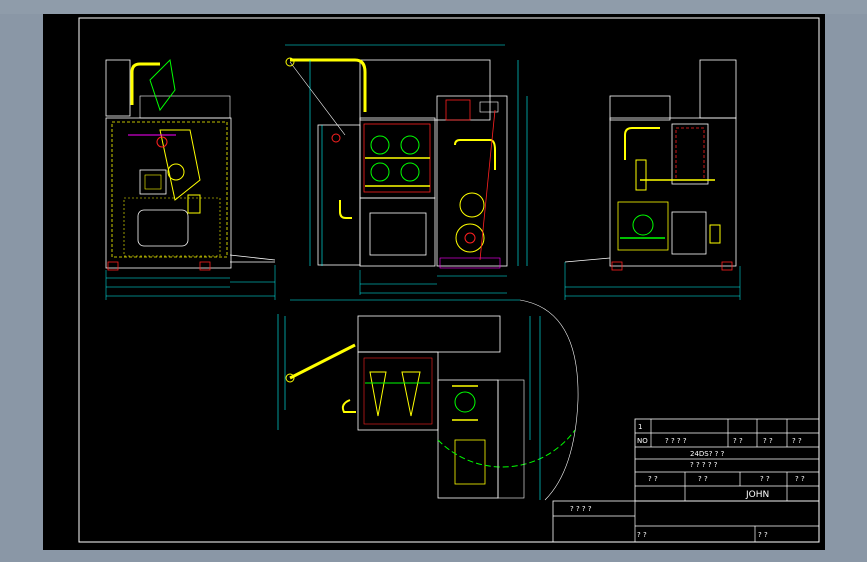 The image size is (867, 562). Describe the element at coordinates (763, 535) in the screenshot. I see `bottom-right-label: ? ?` at that location.